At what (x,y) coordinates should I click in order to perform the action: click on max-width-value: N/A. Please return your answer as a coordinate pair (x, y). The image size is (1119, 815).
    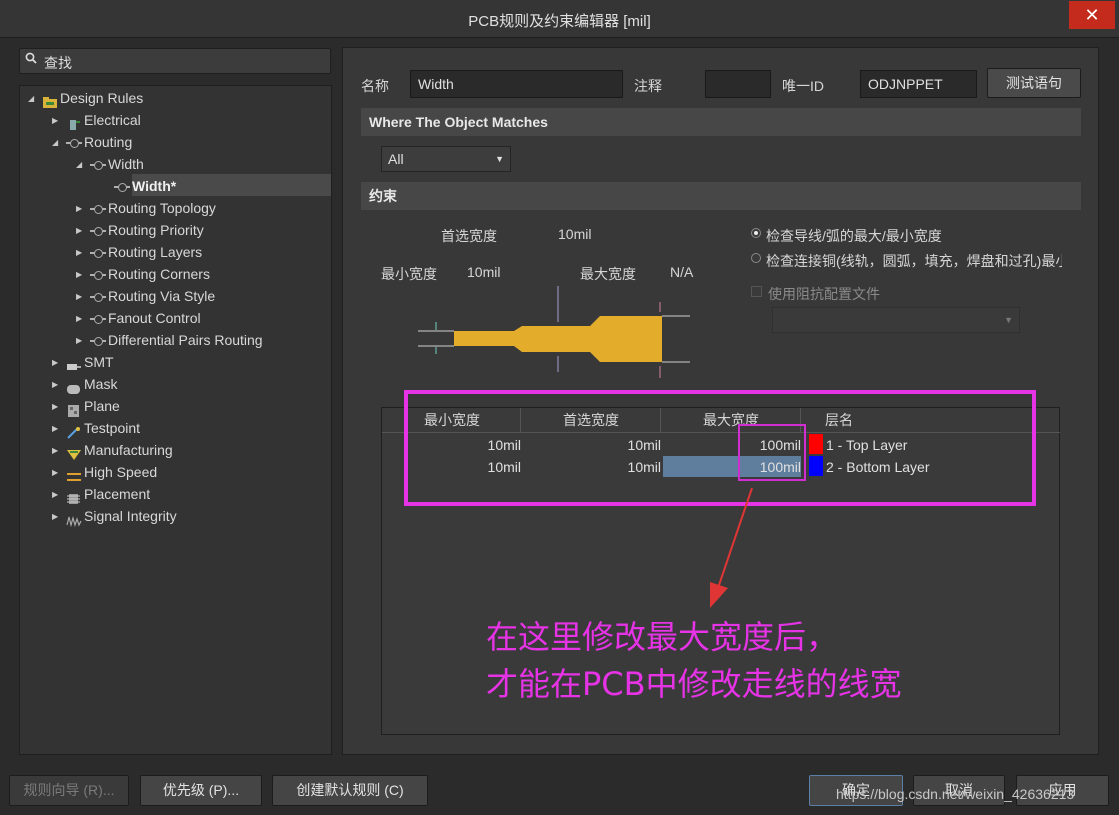
    Looking at the image, I should click on (681, 272).